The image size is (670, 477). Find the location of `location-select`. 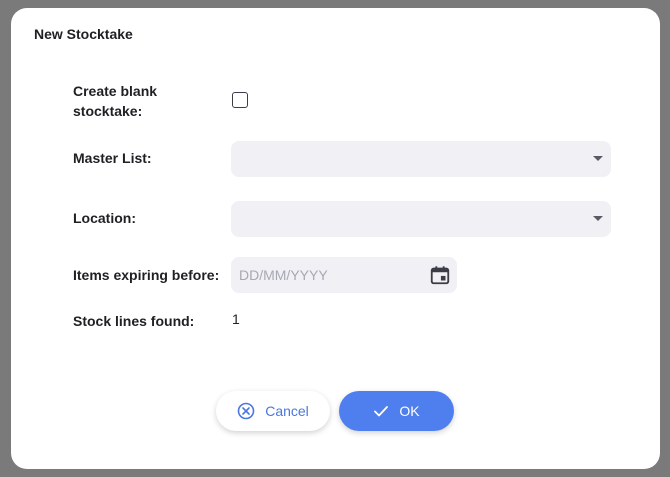

location-select is located at coordinates (421, 219).